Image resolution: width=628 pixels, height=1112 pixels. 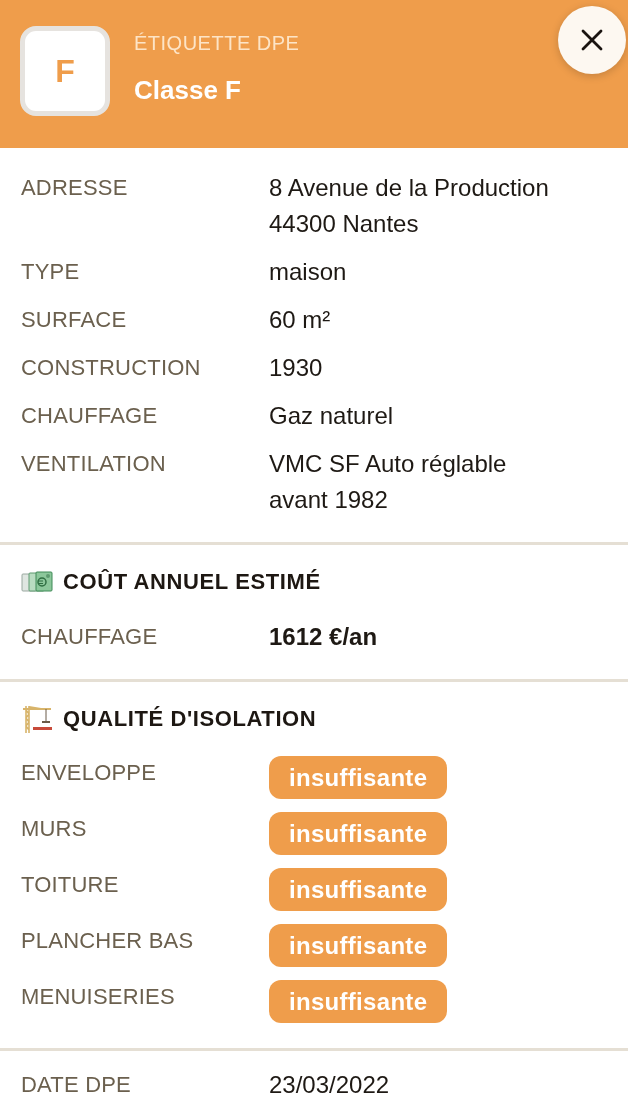 I want to click on field-label: VENTILATION, so click(x=94, y=464).